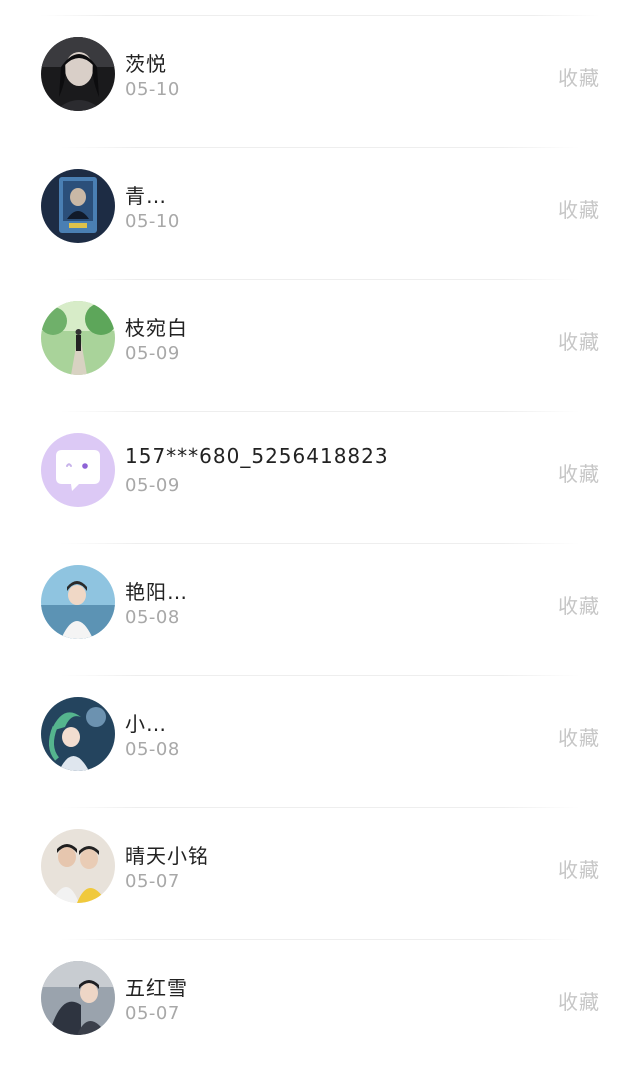 This screenshot has height=1072, width=640. Describe the element at coordinates (320, 742) in the screenshot. I see `list-item: 小… 05-08 收藏` at that location.